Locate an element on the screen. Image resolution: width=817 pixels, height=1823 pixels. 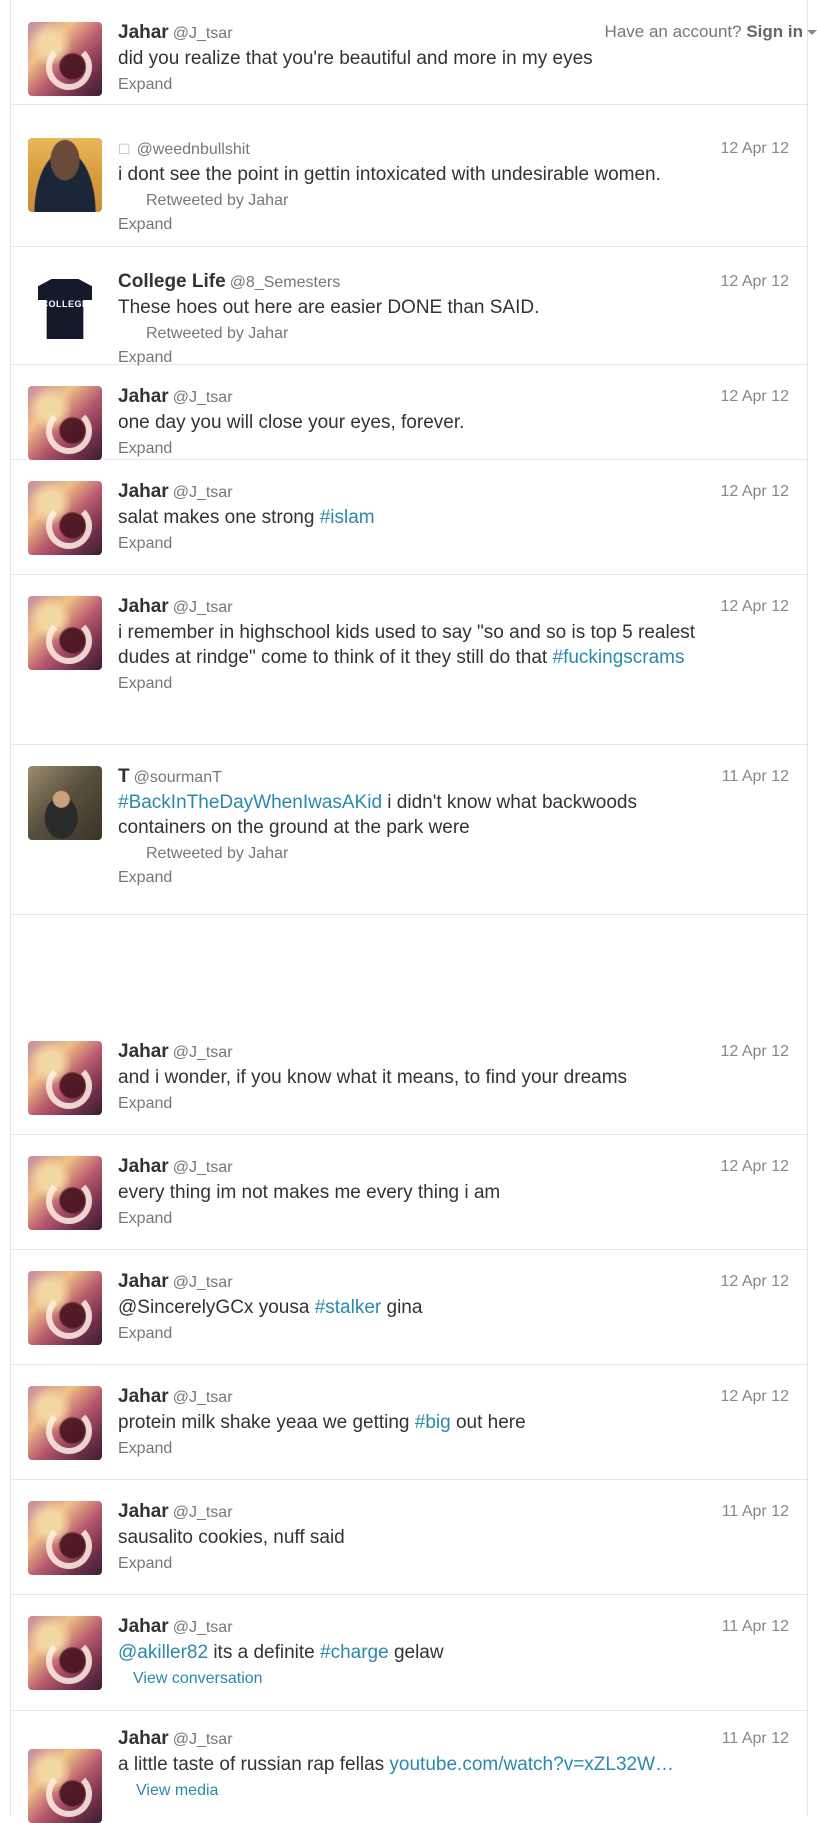
tweet-header: ☐ @weednbullshit 12 Apr 12 is located at coordinates (453, 149).